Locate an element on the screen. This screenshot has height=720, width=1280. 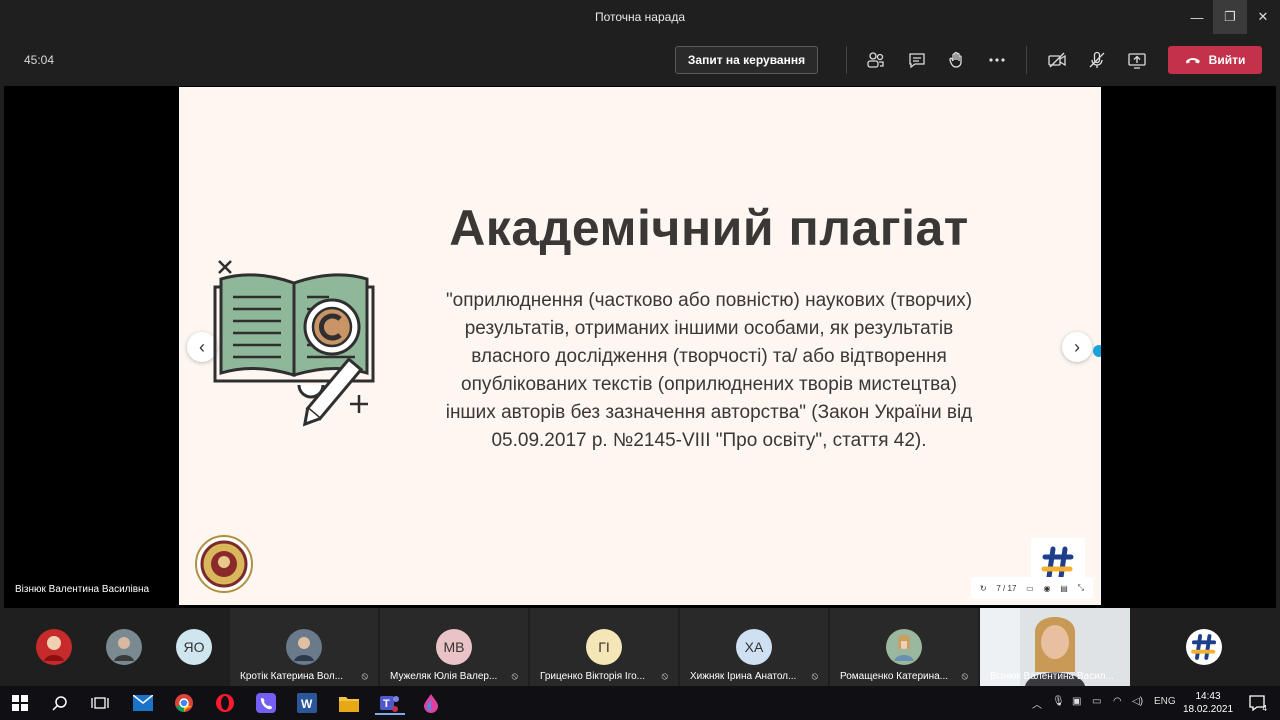
broadcast-icon: ◉ is located at coordinates (1047, 588).